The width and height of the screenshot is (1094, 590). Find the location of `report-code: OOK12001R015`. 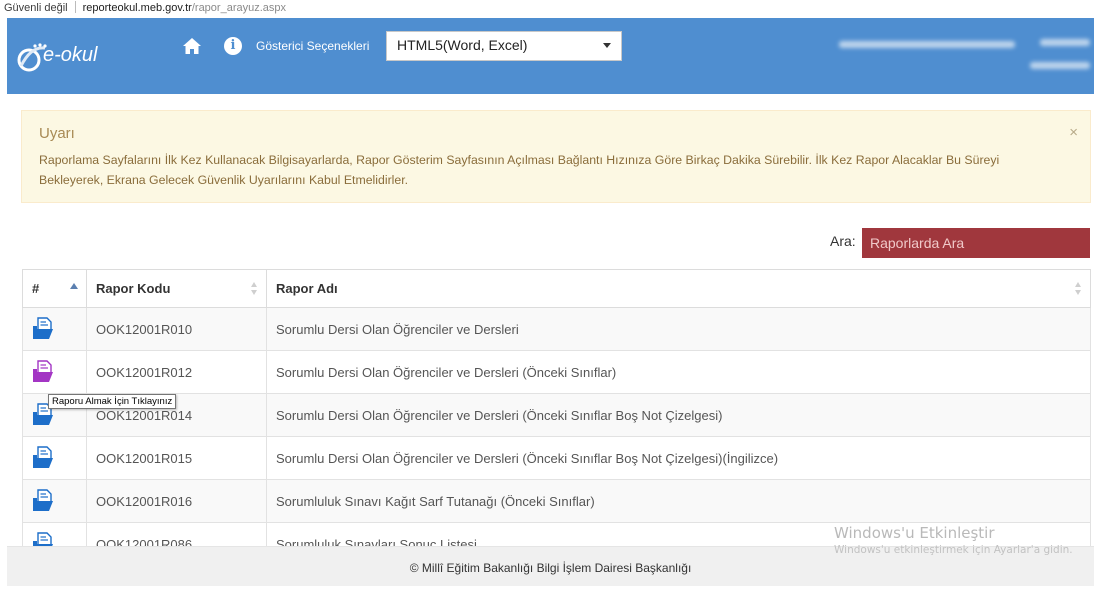

report-code: OOK12001R015 is located at coordinates (176, 458).